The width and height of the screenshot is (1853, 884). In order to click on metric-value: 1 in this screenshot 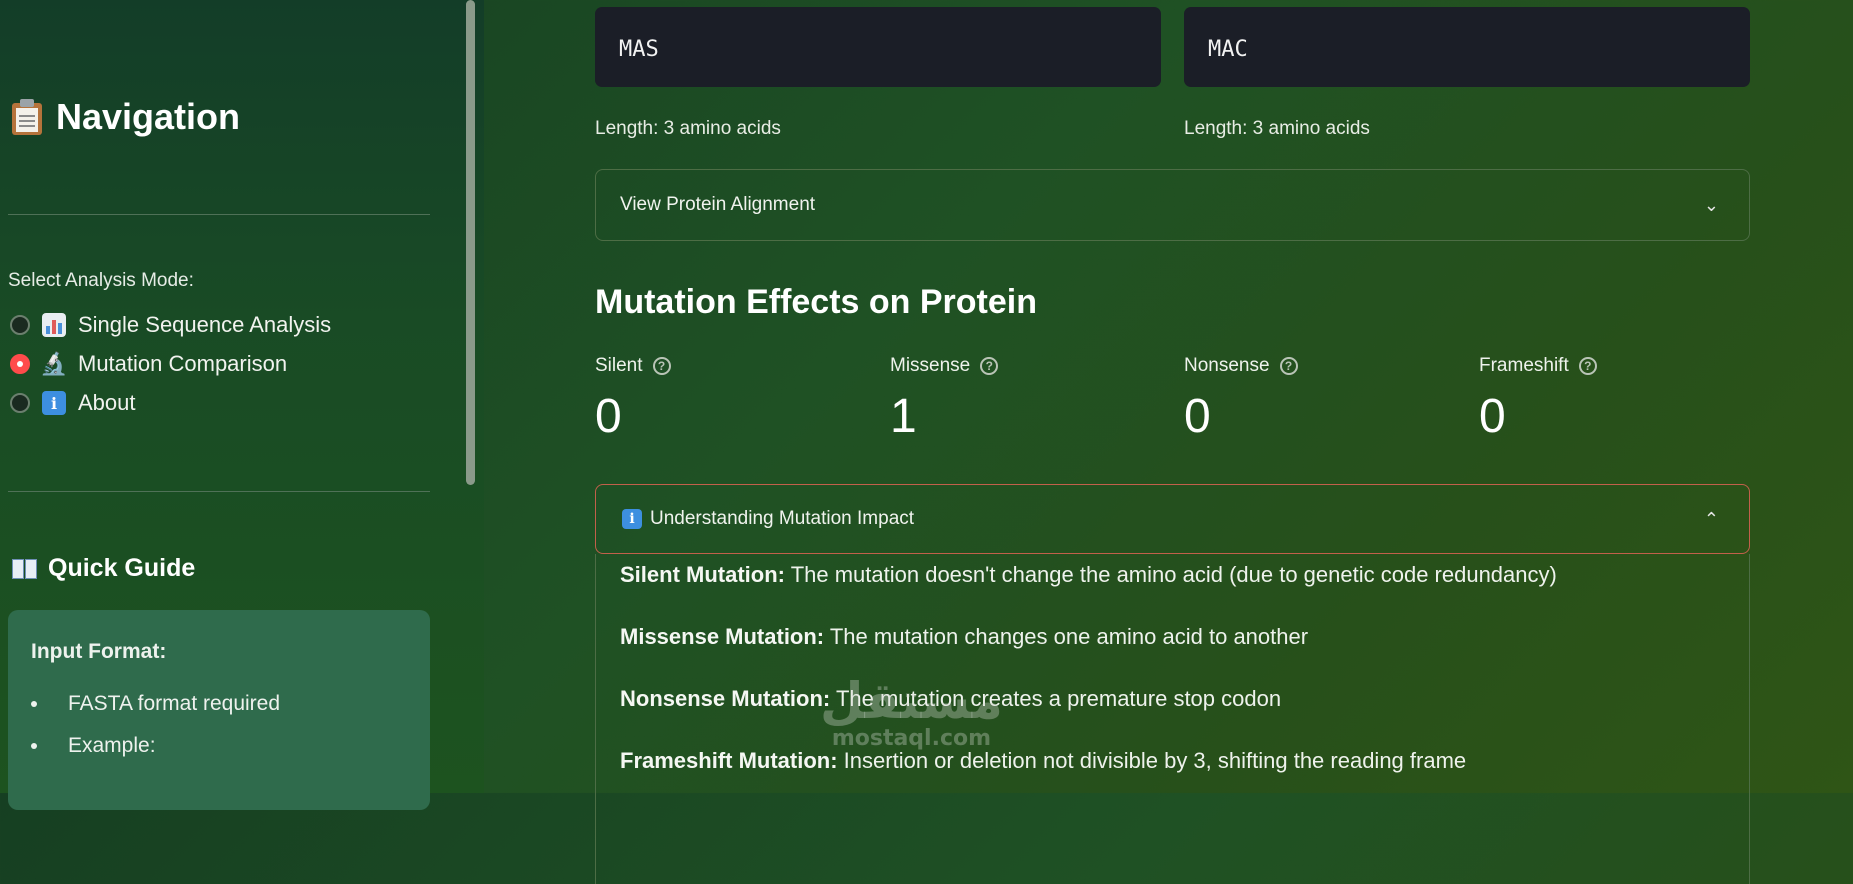, I will do `click(903, 416)`.